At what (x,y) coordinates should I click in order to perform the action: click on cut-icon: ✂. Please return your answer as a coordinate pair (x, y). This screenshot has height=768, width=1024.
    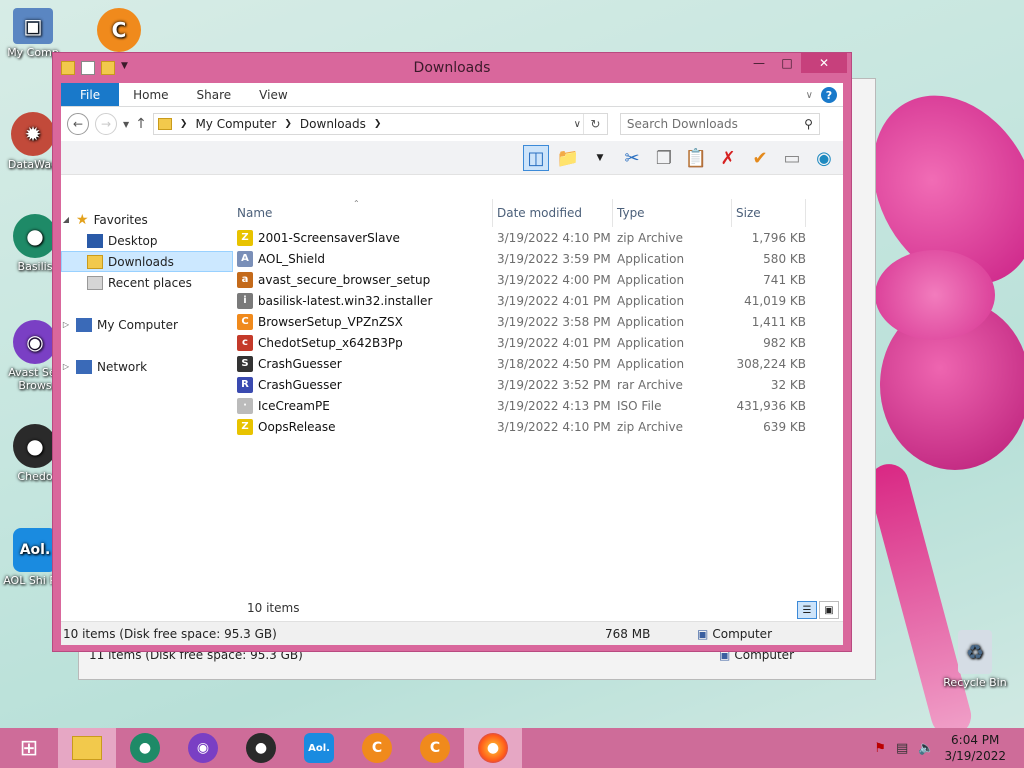
    Looking at the image, I should click on (632, 158).